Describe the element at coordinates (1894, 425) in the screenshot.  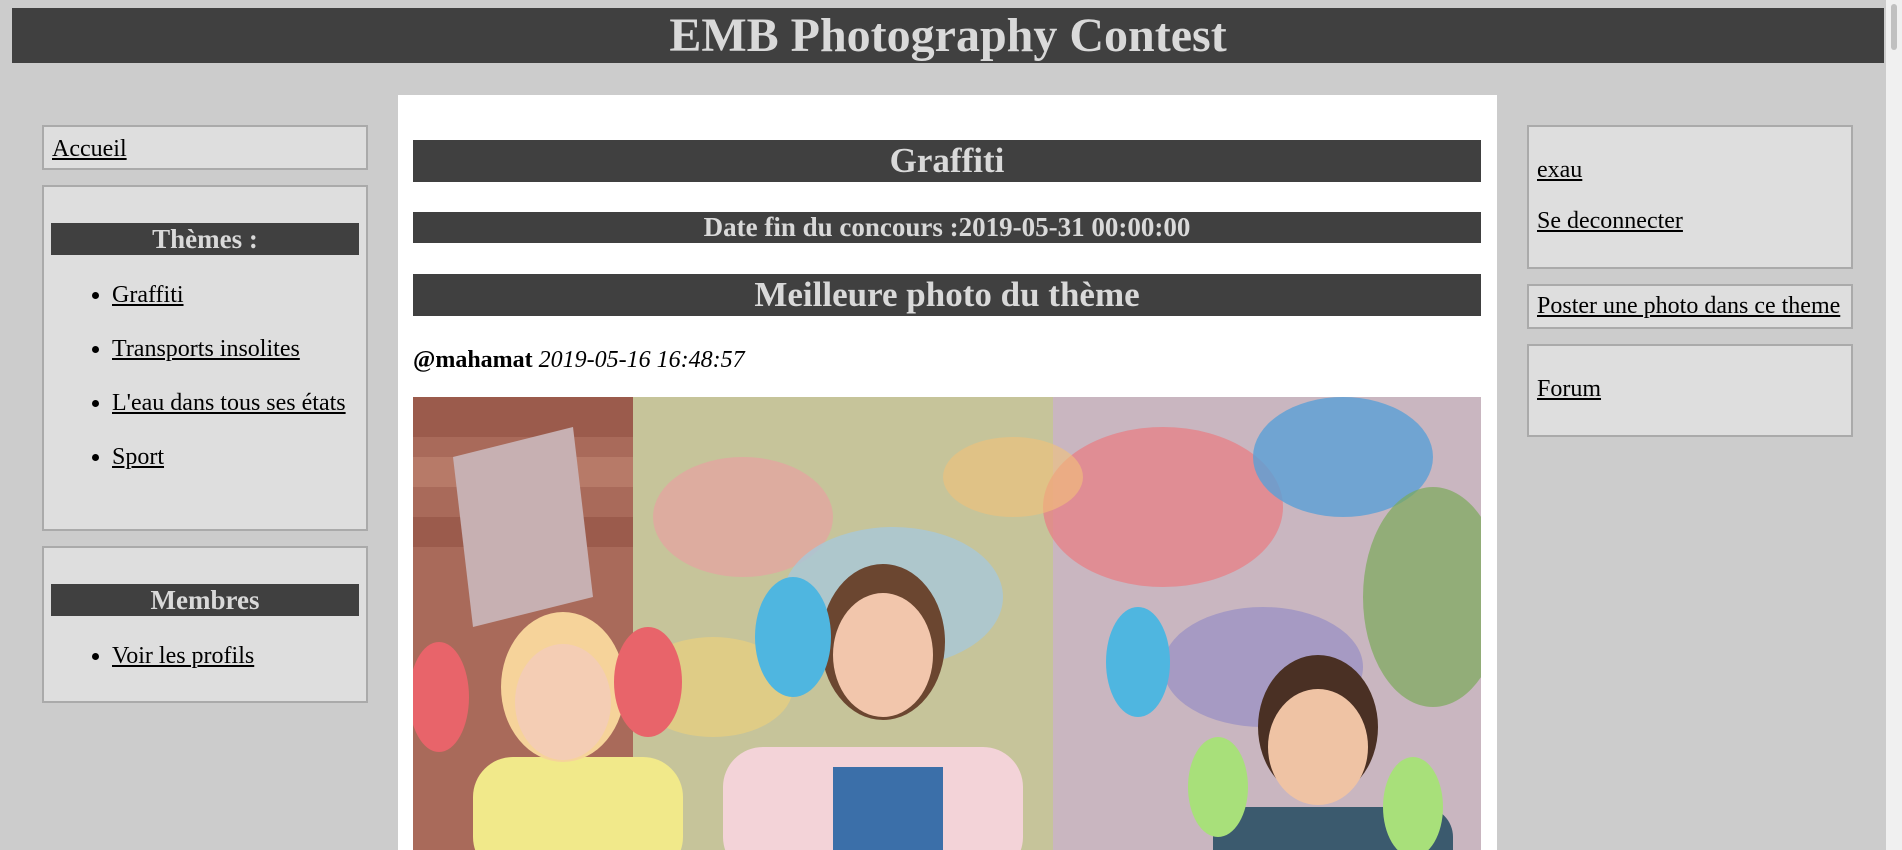
I see `vertical-scrollbar` at that location.